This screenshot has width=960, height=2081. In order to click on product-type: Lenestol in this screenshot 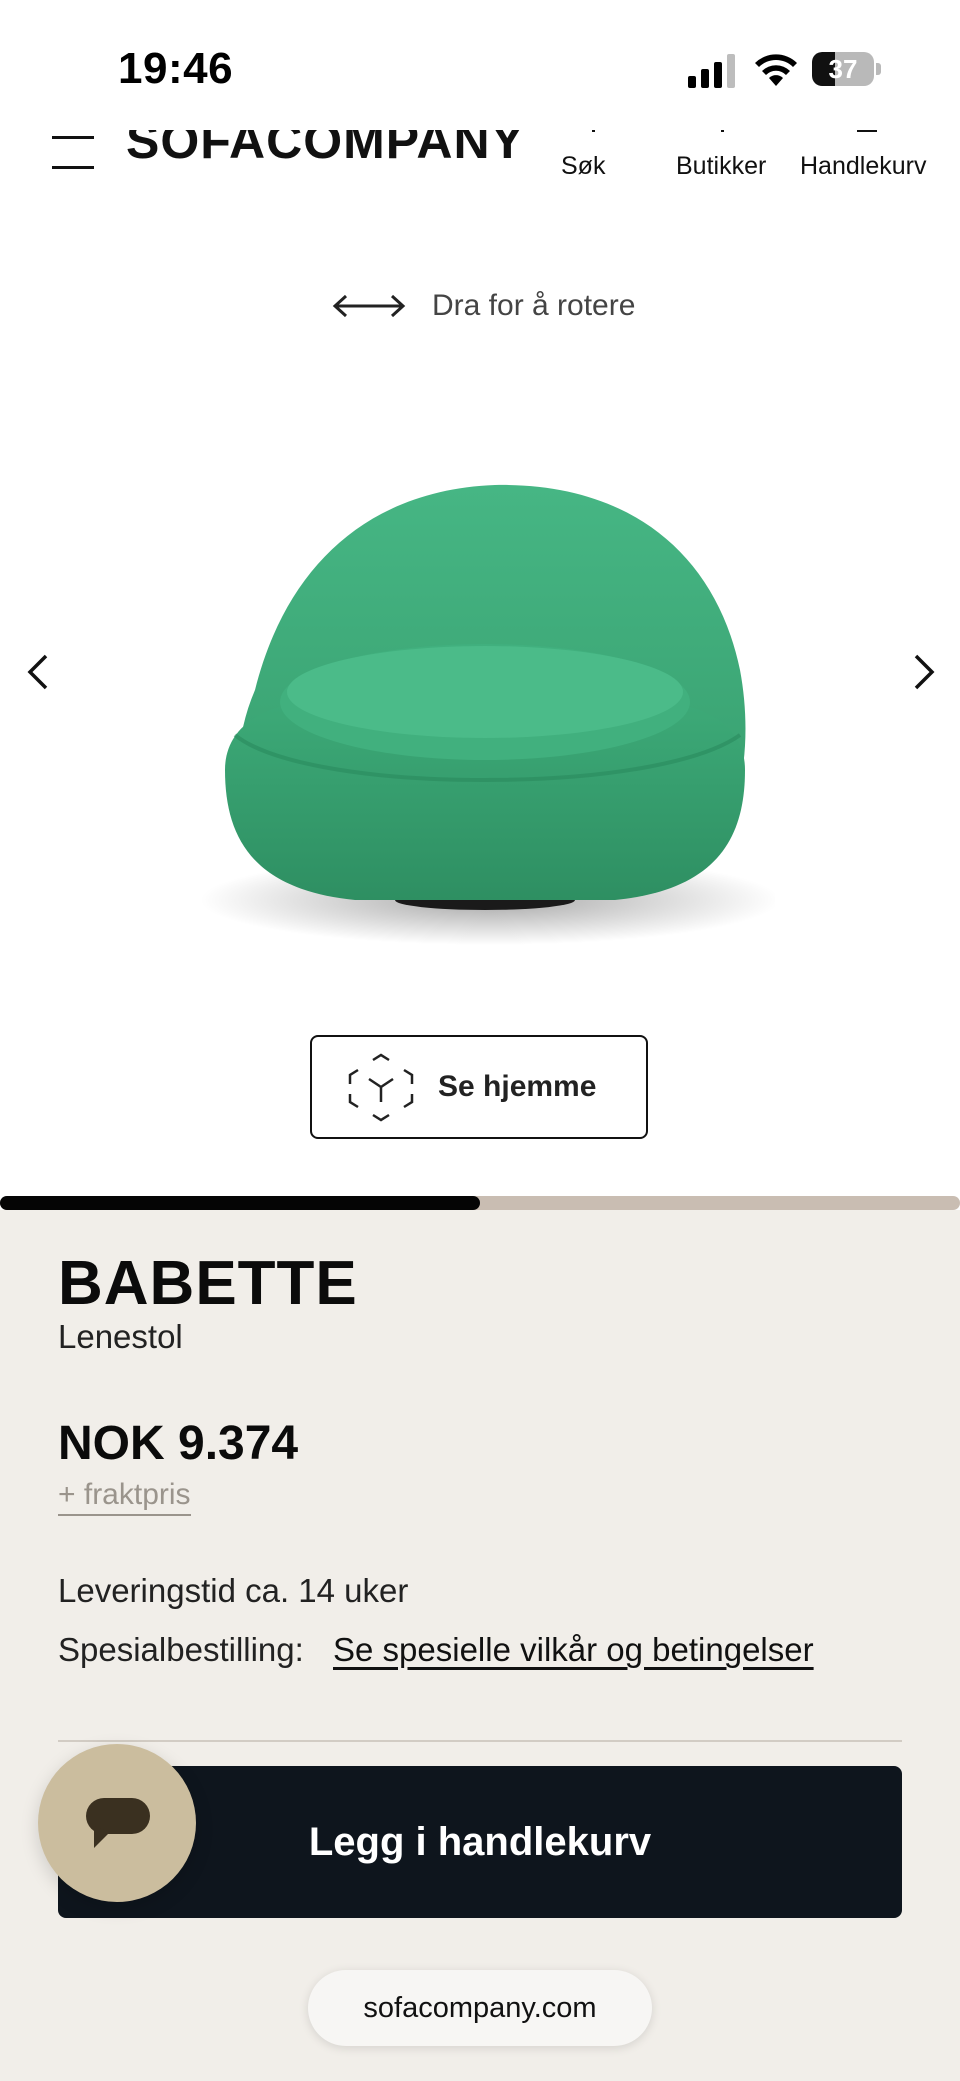, I will do `click(120, 1336)`.